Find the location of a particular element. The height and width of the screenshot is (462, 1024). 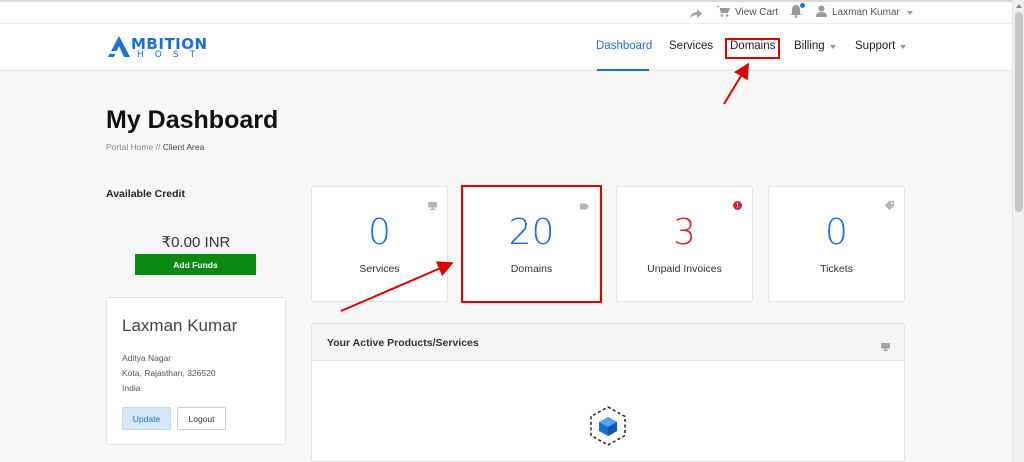

nav-billing-label: Billing is located at coordinates (809, 46).